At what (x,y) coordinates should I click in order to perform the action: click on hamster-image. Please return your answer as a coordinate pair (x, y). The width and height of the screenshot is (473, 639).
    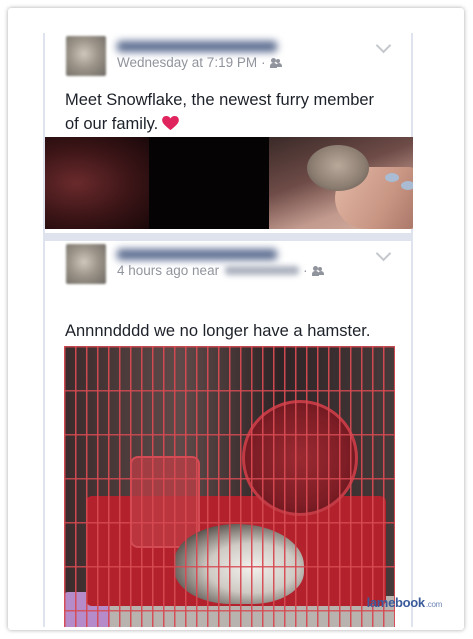
    Looking at the image, I should click on (338, 168).